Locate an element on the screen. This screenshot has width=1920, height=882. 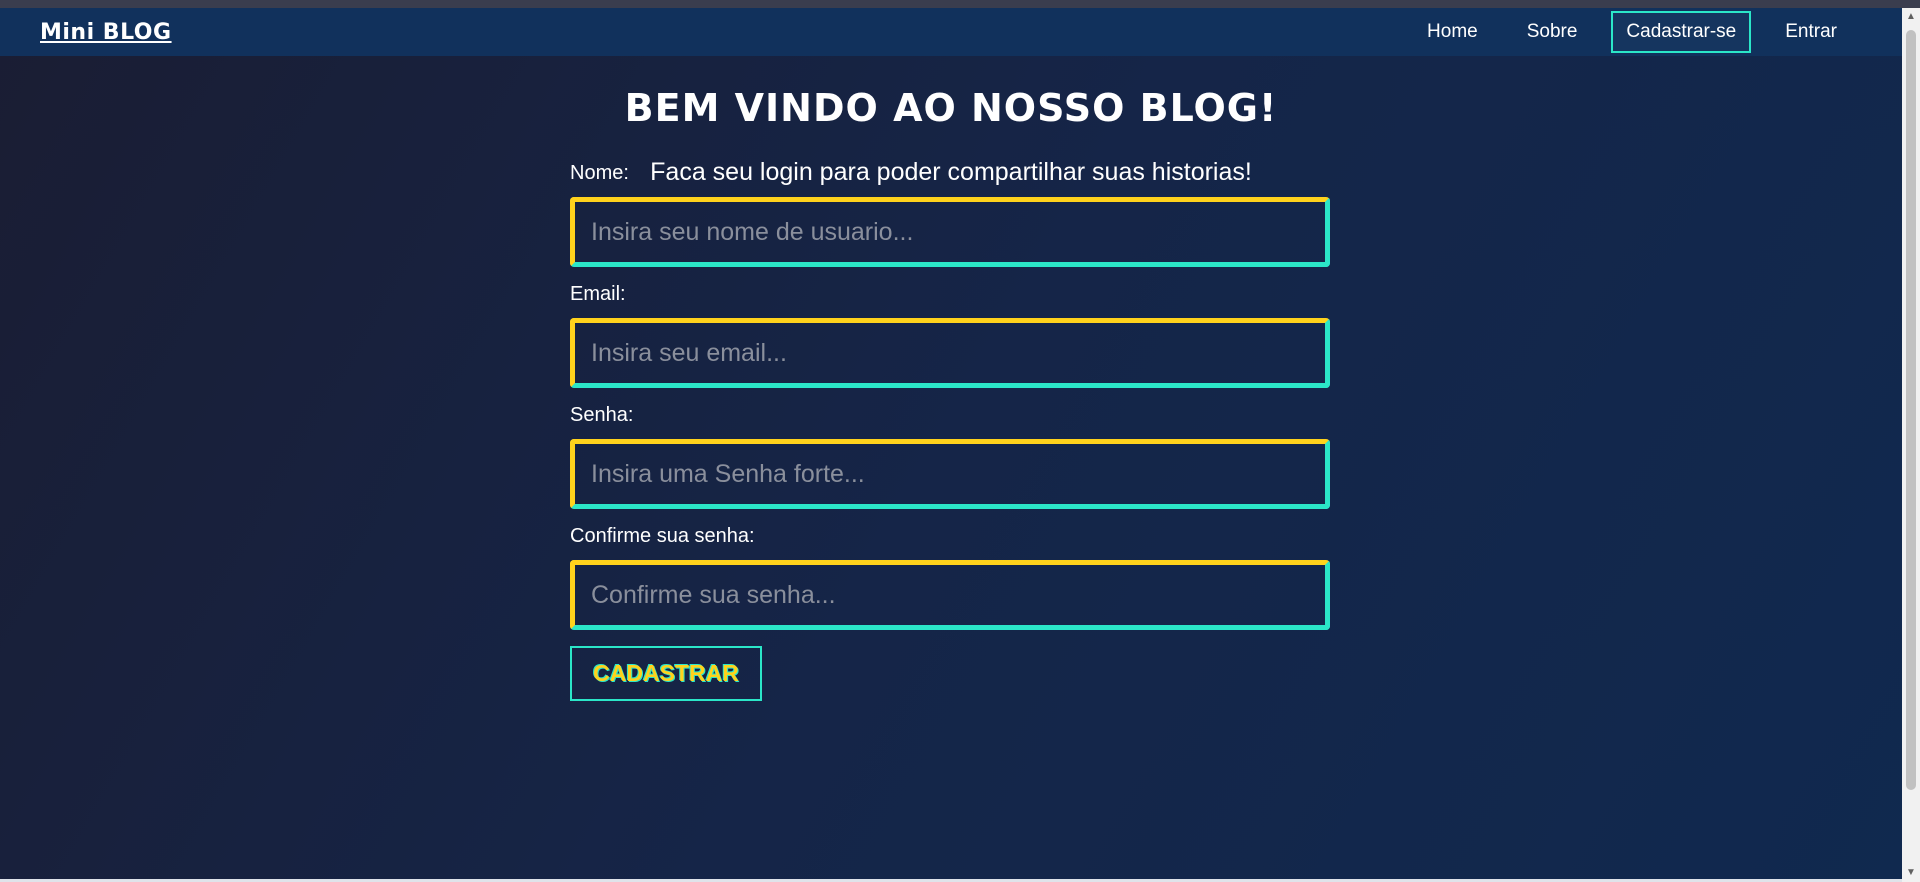
nav-links: Home Sobre Cadastrar-se Entrar is located at coordinates (1622, 32).